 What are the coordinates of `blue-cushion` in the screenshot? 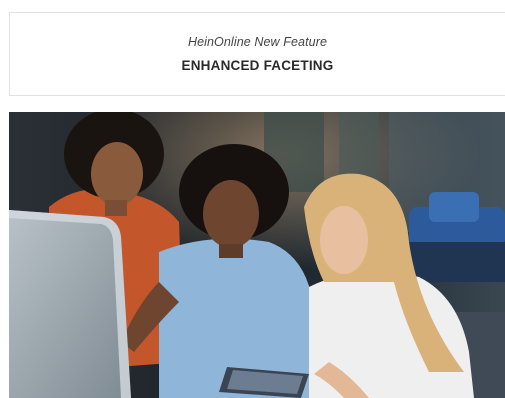 It's located at (454, 207).